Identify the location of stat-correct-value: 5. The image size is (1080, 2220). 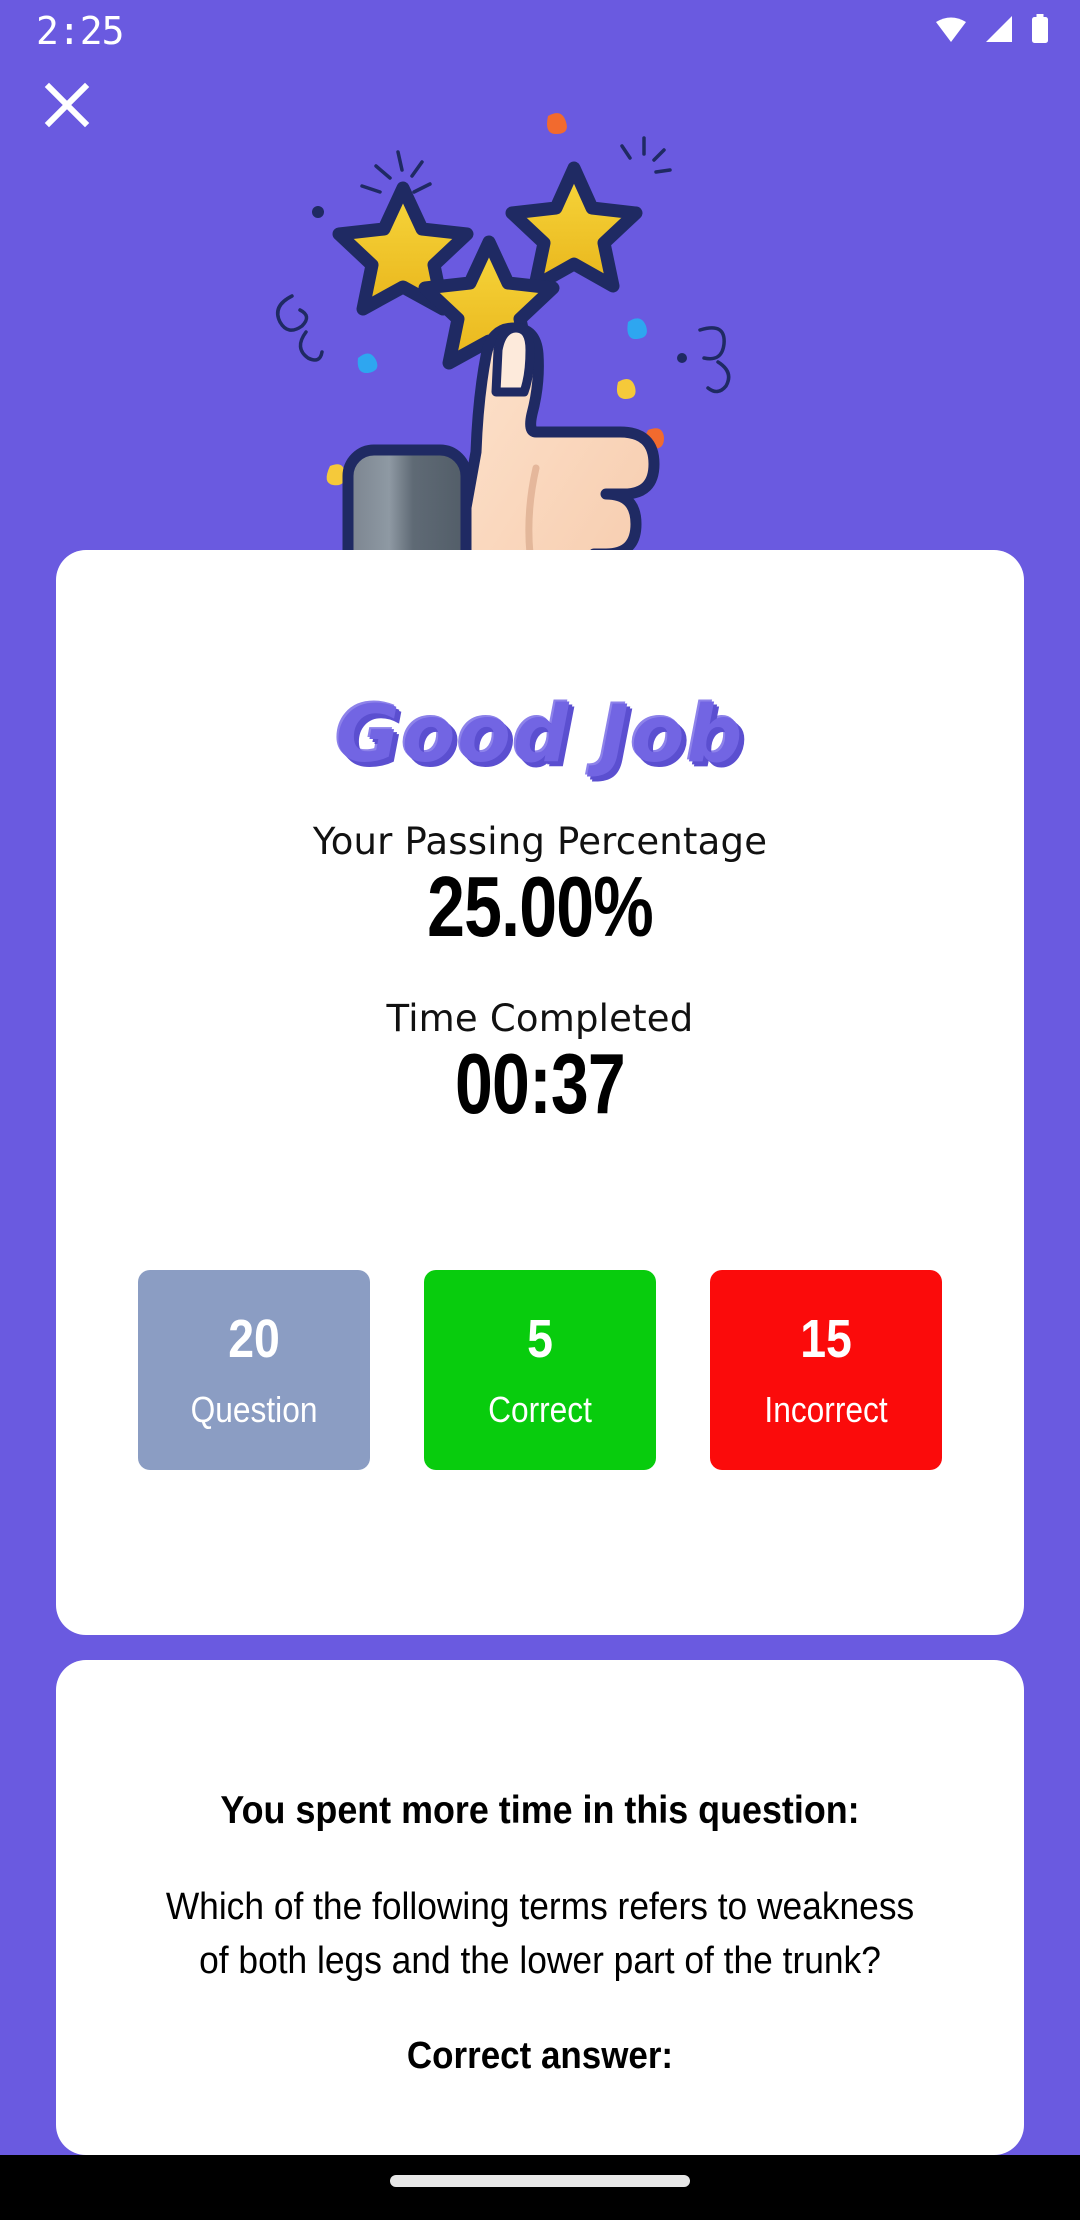
(540, 1339).